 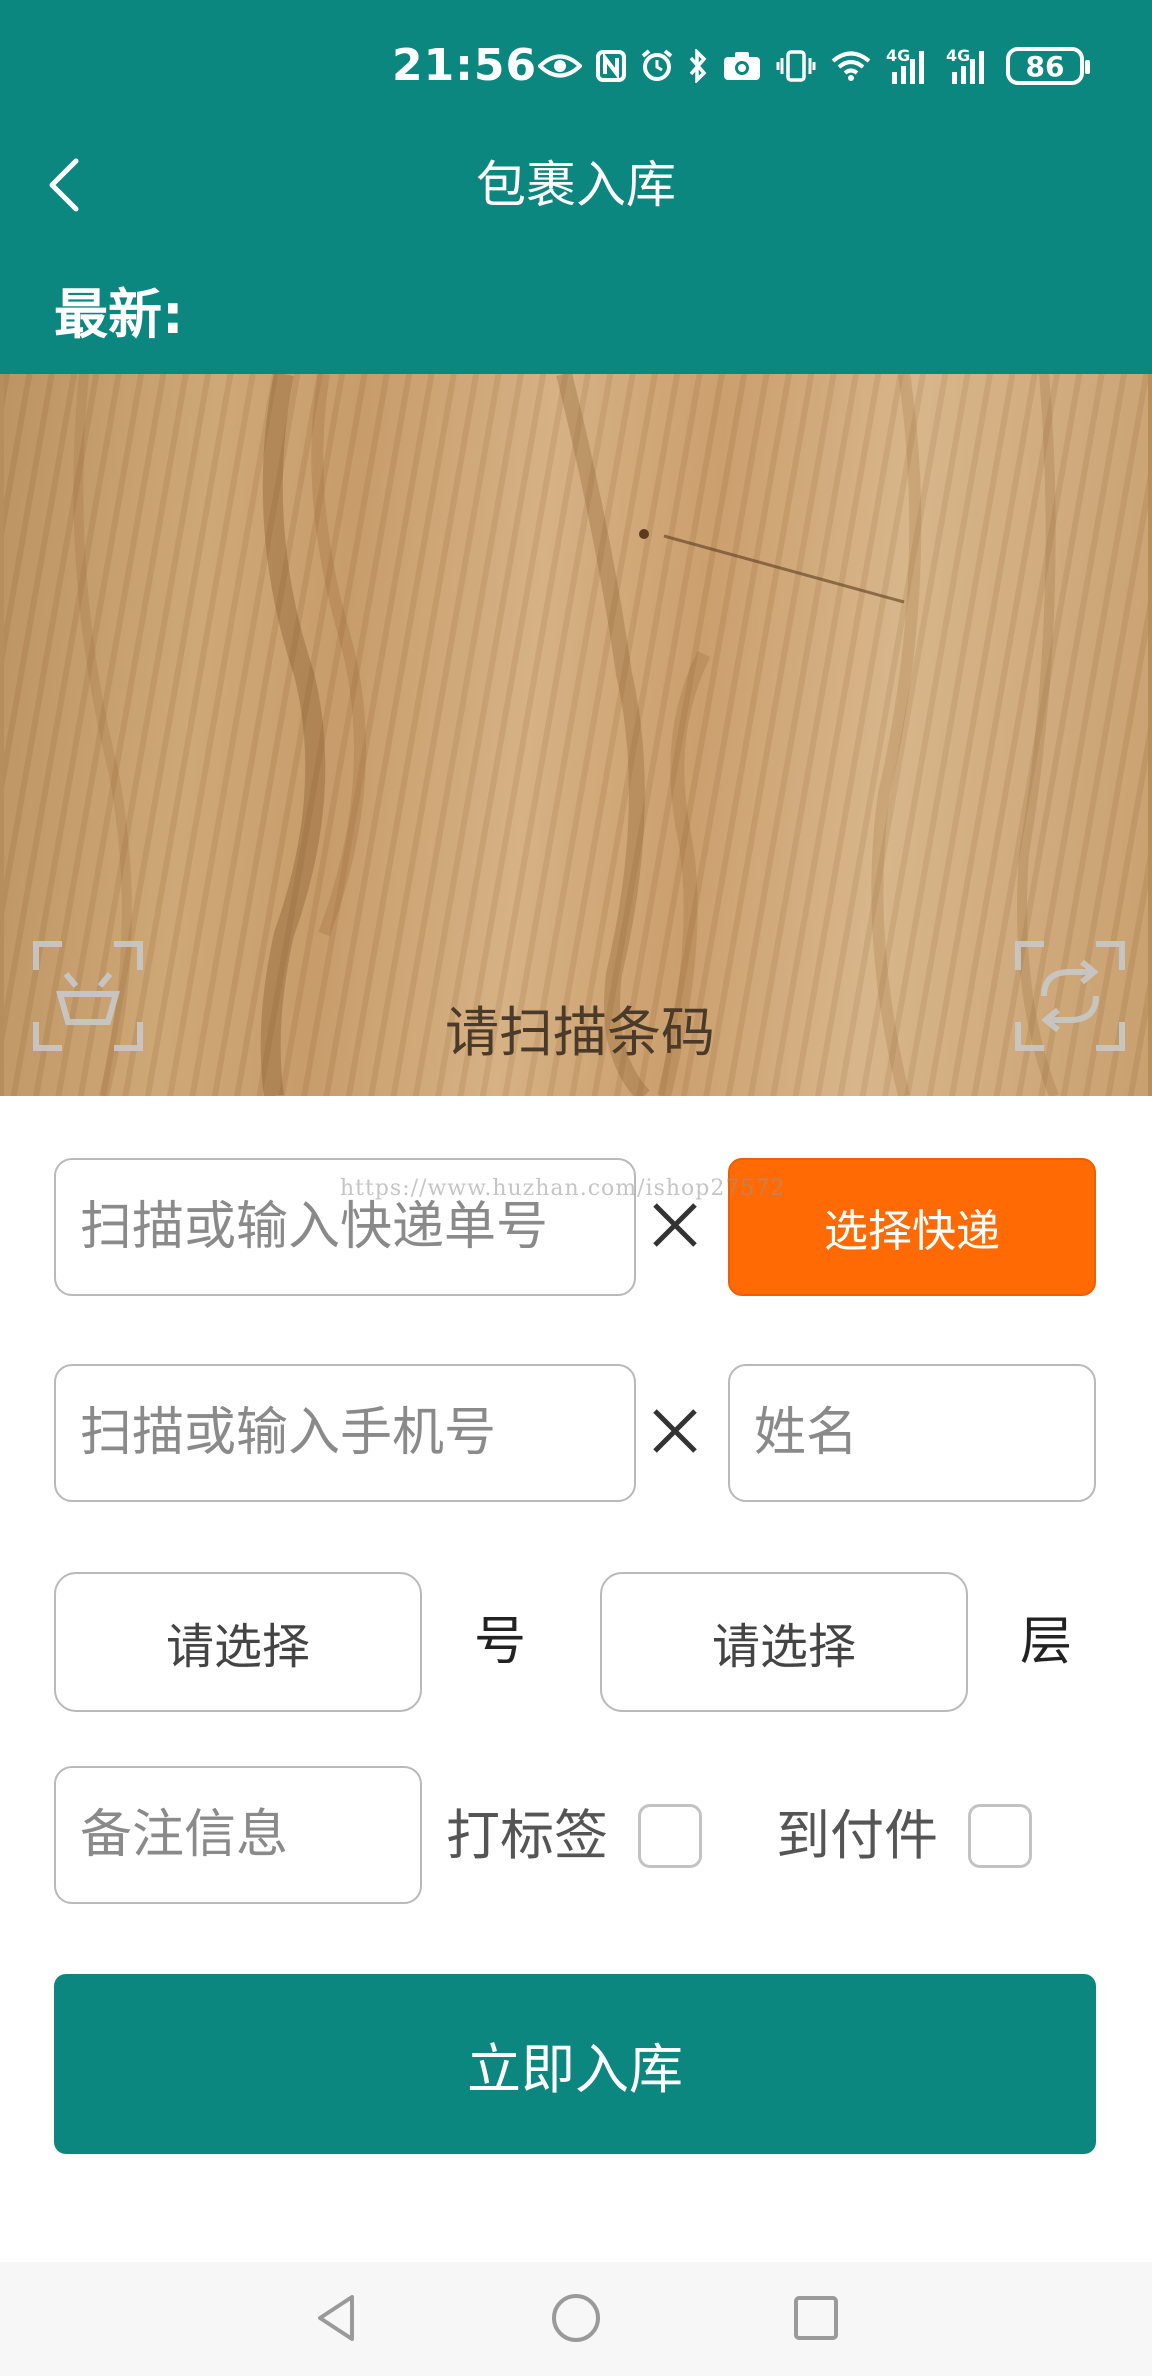 I want to click on print-label-text: 打标签, so click(x=527, y=1835).